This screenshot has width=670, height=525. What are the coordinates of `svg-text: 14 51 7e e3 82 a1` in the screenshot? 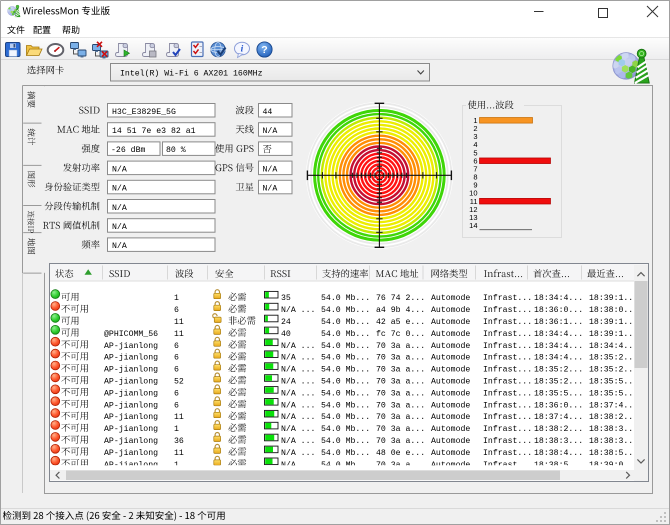 It's located at (154, 131).